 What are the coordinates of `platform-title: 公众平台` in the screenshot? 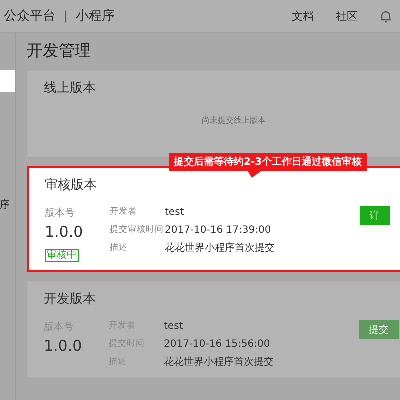 It's located at (30, 16).